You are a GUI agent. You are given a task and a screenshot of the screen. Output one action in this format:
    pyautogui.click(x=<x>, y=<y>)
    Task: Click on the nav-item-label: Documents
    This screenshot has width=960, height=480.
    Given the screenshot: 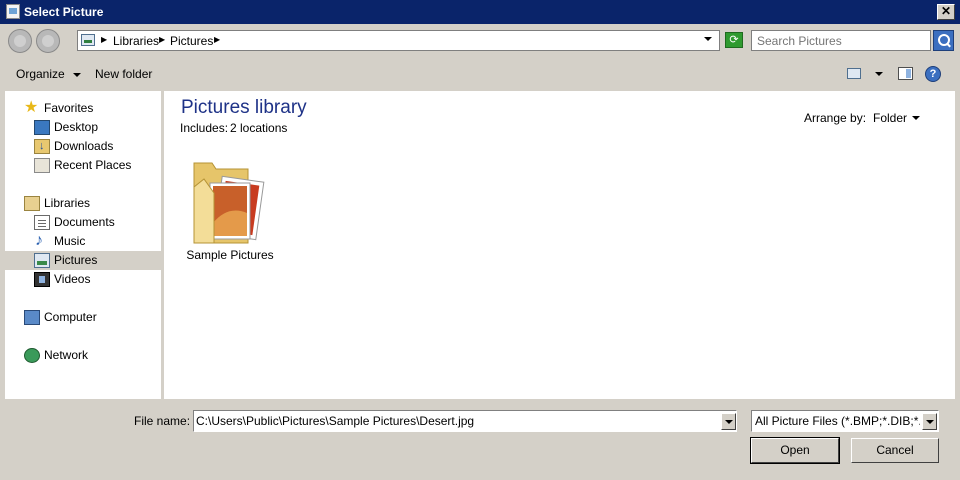 What is the action you would take?
    pyautogui.click(x=84, y=222)
    